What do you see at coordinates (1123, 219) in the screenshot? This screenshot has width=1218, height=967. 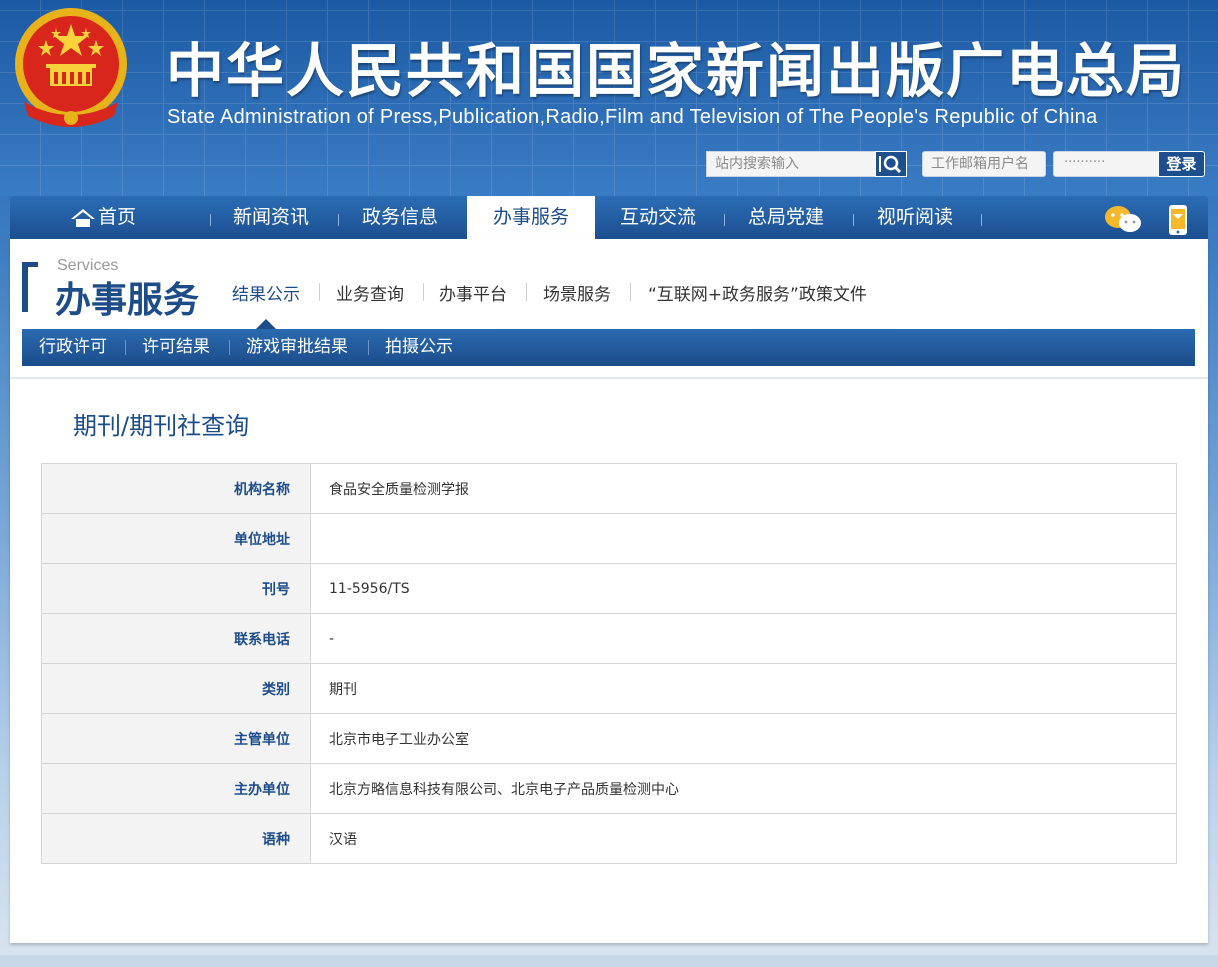 I see `wechat-icon` at bounding box center [1123, 219].